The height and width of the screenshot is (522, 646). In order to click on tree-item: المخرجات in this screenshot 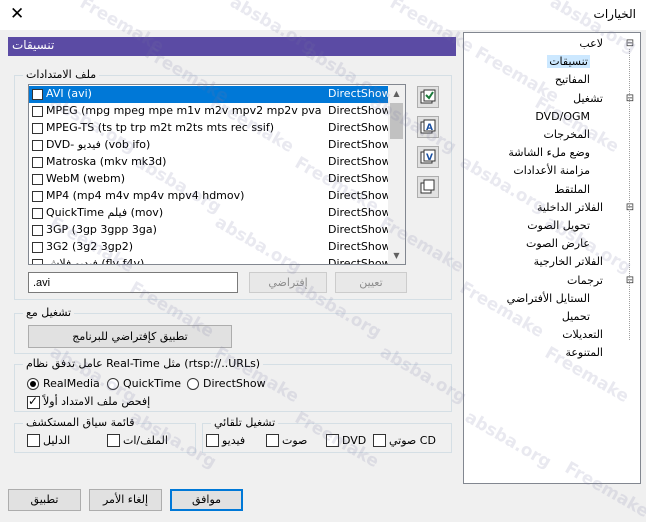, I will do `click(567, 134)`.